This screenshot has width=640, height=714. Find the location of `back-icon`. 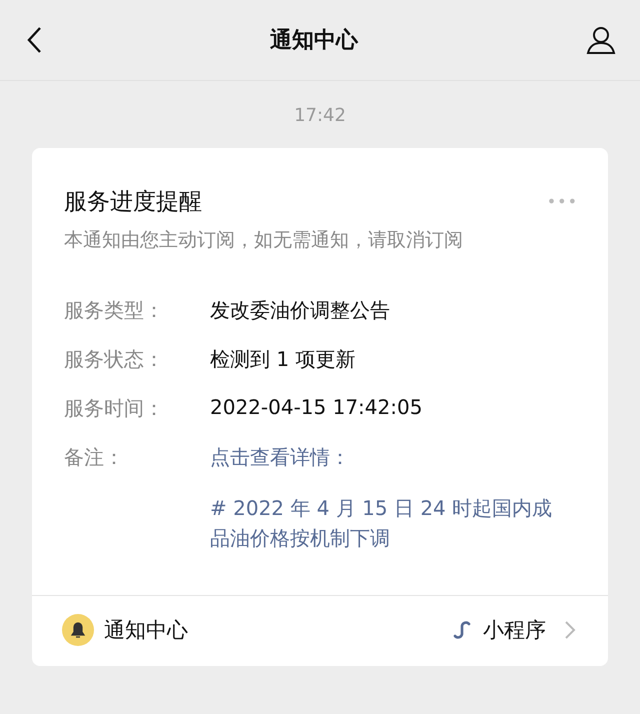

back-icon is located at coordinates (34, 40).